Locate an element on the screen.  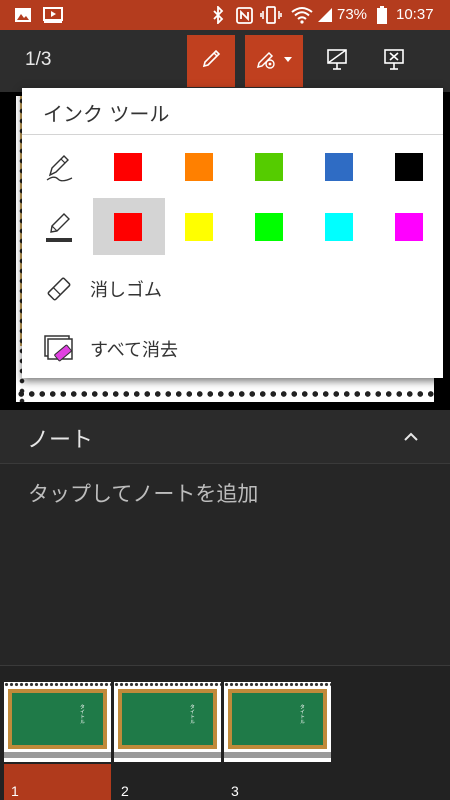
bluetooth-icon is located at coordinates (218, 15).